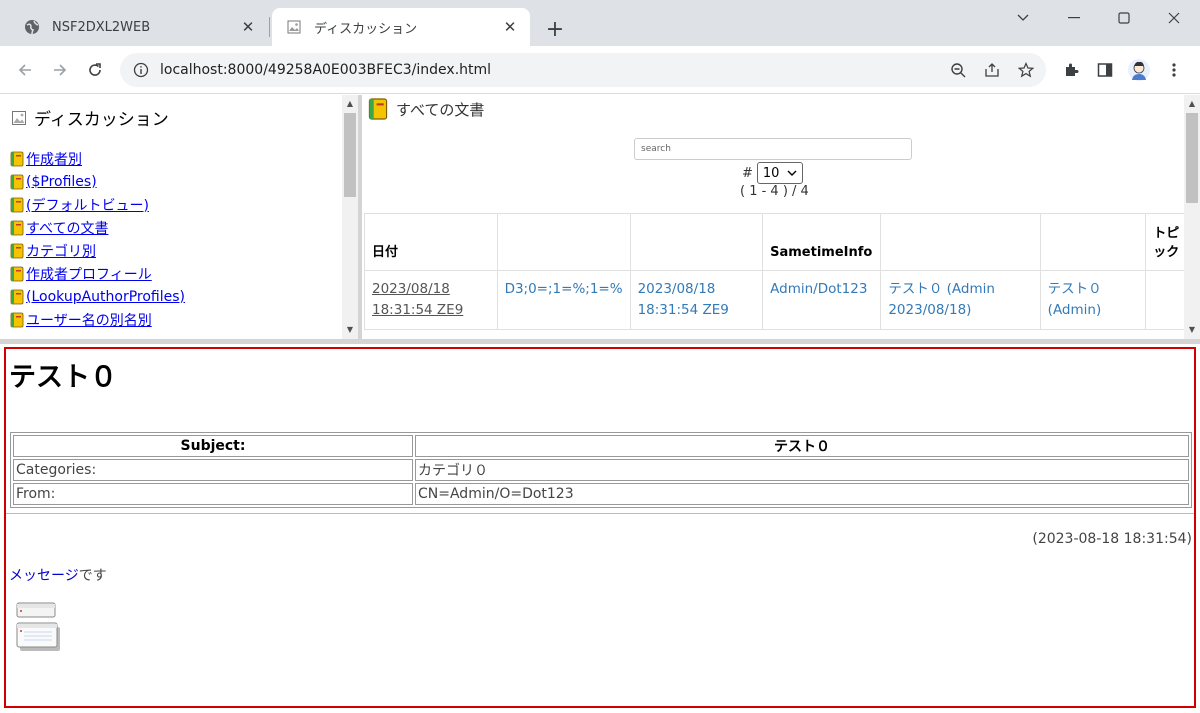  What do you see at coordinates (1071, 70) in the screenshot?
I see `extensions-icon` at bounding box center [1071, 70].